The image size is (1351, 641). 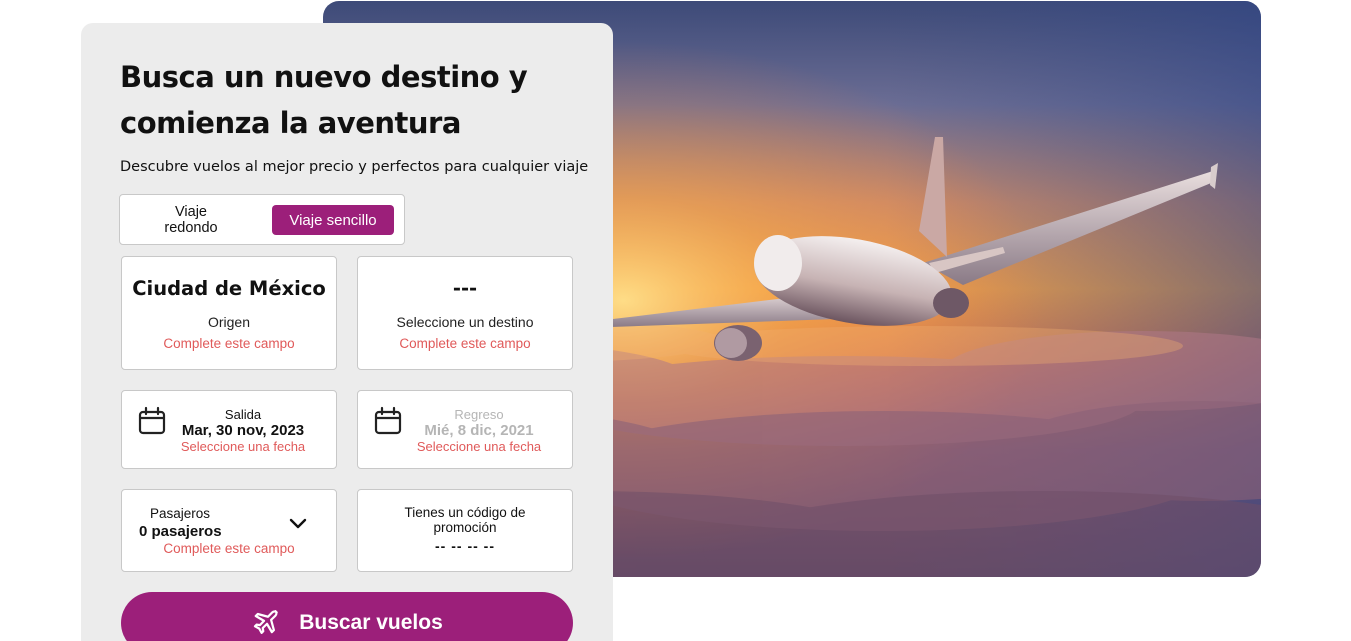 What do you see at coordinates (191, 220) in the screenshot?
I see `round-trip-option: Viaje redondo` at bounding box center [191, 220].